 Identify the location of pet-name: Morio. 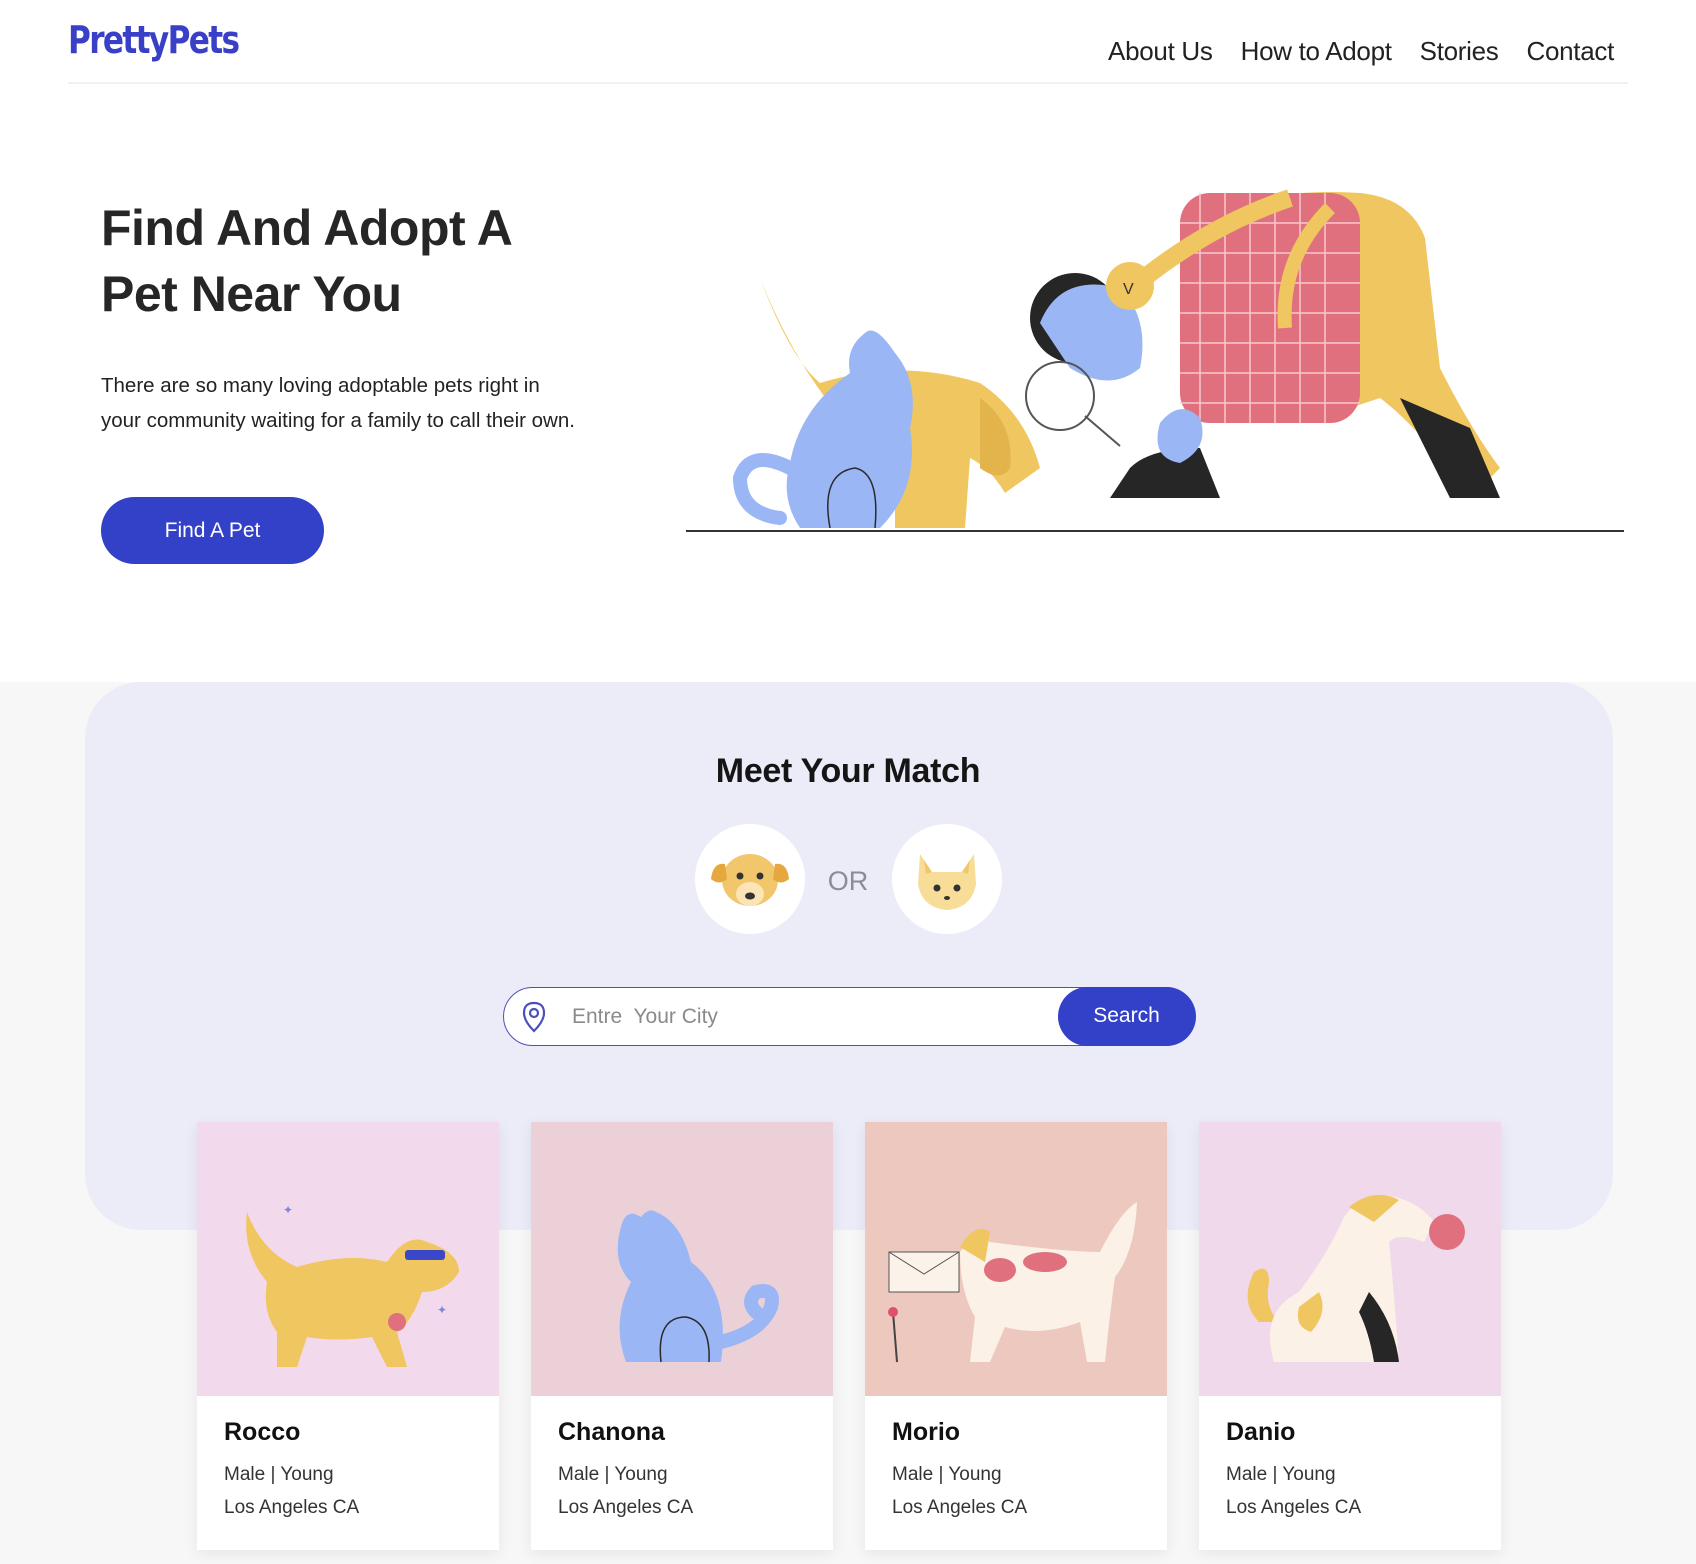
(926, 1432).